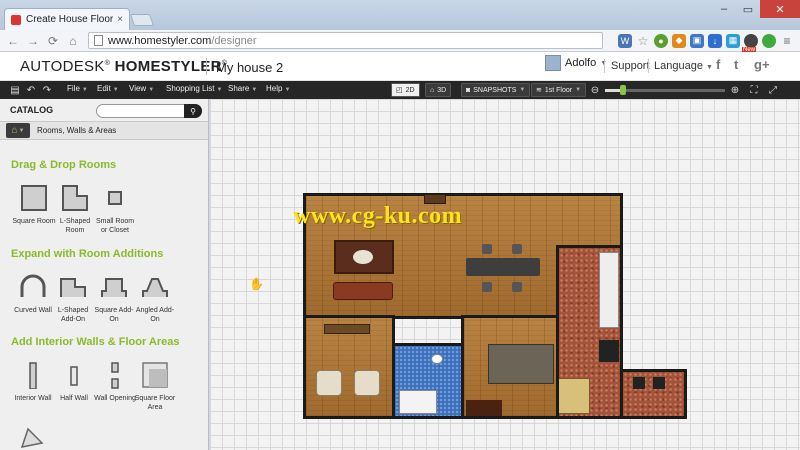  I want to click on menu-label: Shopping List, so click(190, 88).